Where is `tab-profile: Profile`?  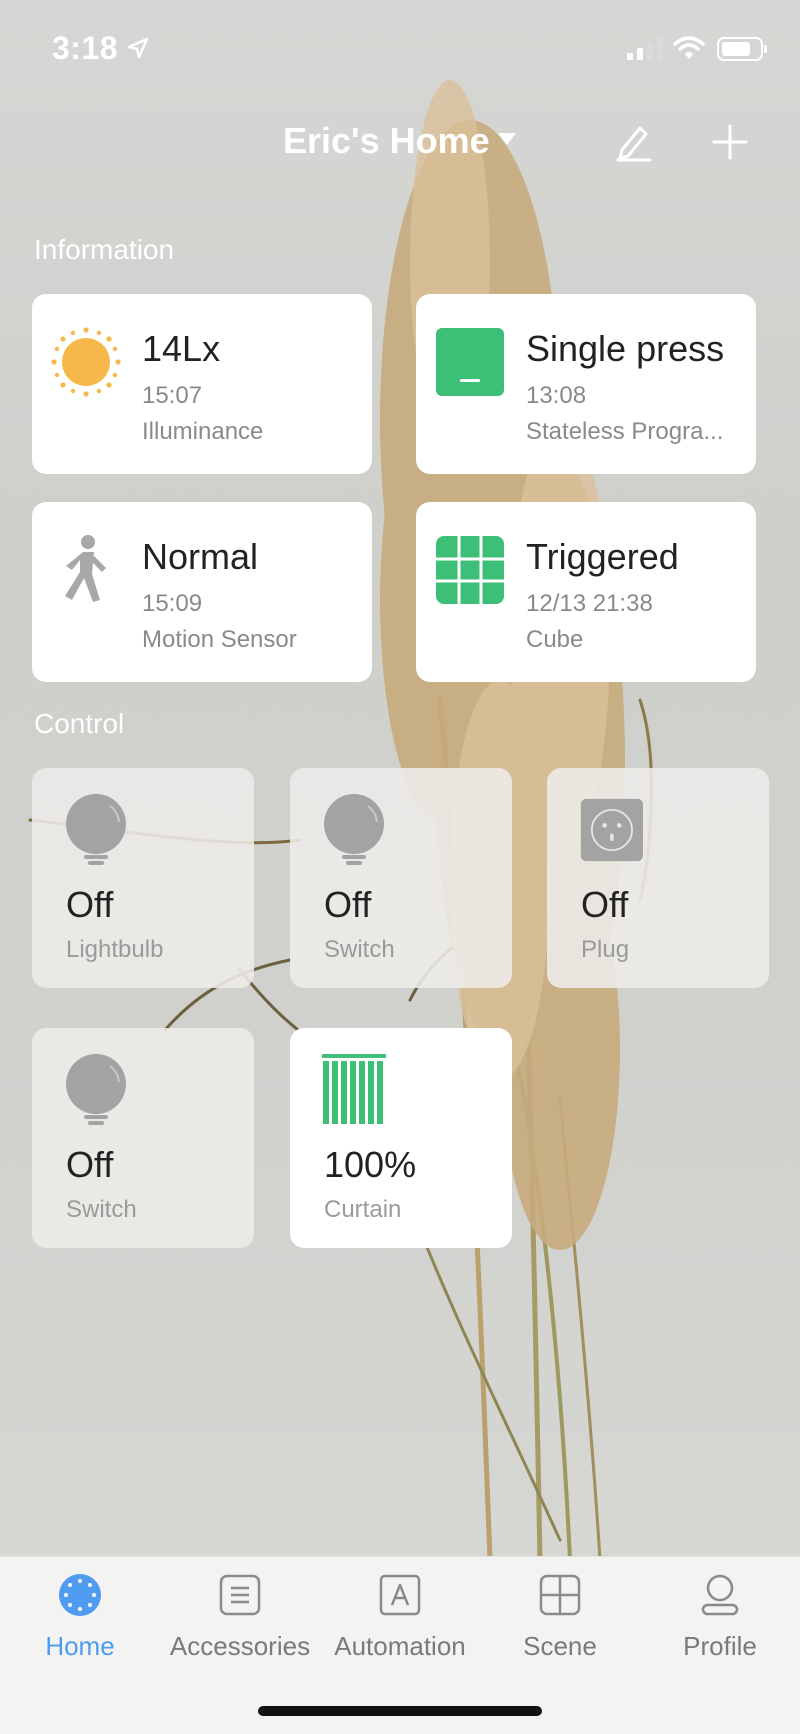 tab-profile: Profile is located at coordinates (720, 1622).